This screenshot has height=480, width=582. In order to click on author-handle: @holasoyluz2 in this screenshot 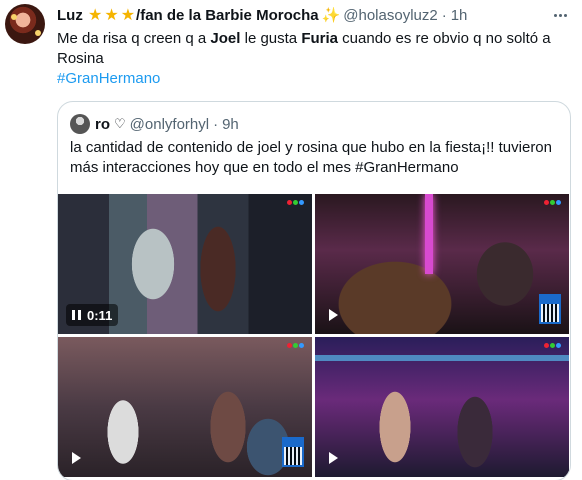, I will do `click(390, 15)`.